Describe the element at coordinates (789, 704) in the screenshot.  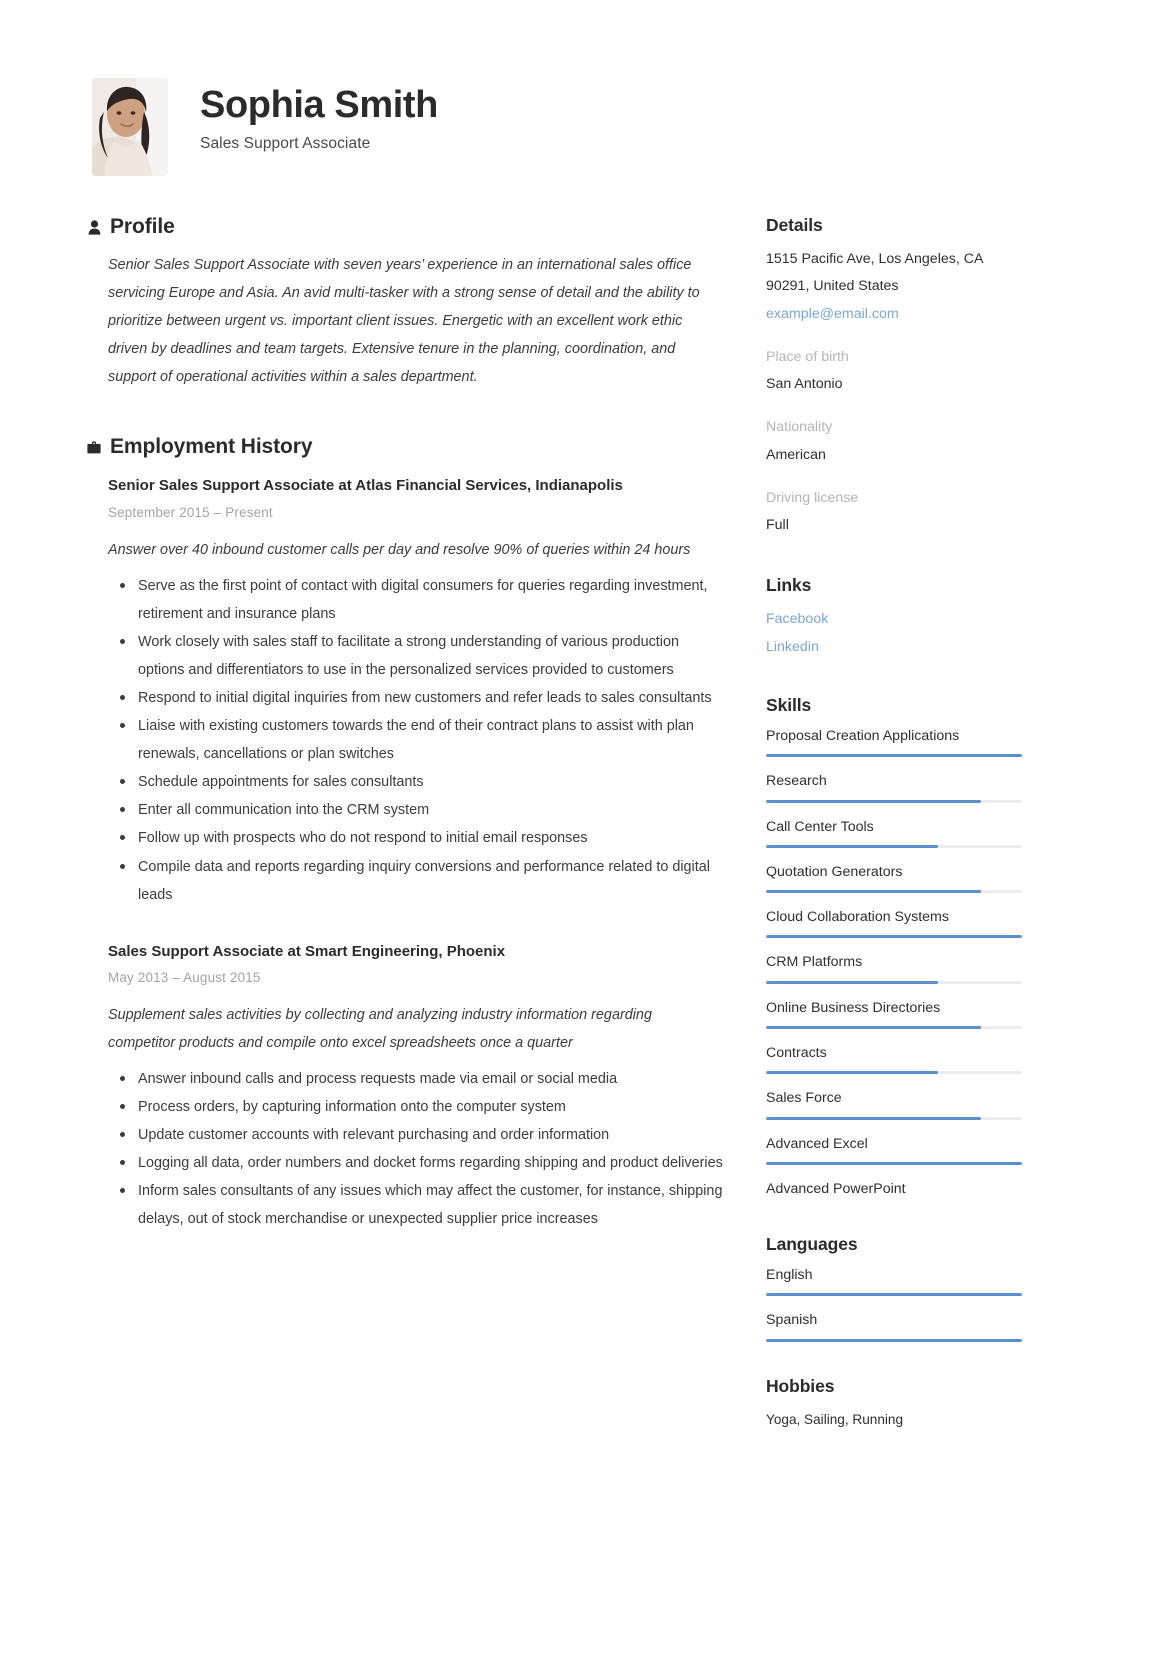
I see `skills-section-title: Skills` at that location.